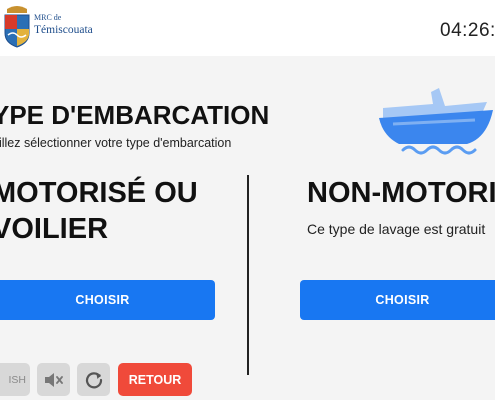 The height and width of the screenshot is (400, 495). Describe the element at coordinates (15, 379) in the screenshot. I see `language-button: ISH` at that location.